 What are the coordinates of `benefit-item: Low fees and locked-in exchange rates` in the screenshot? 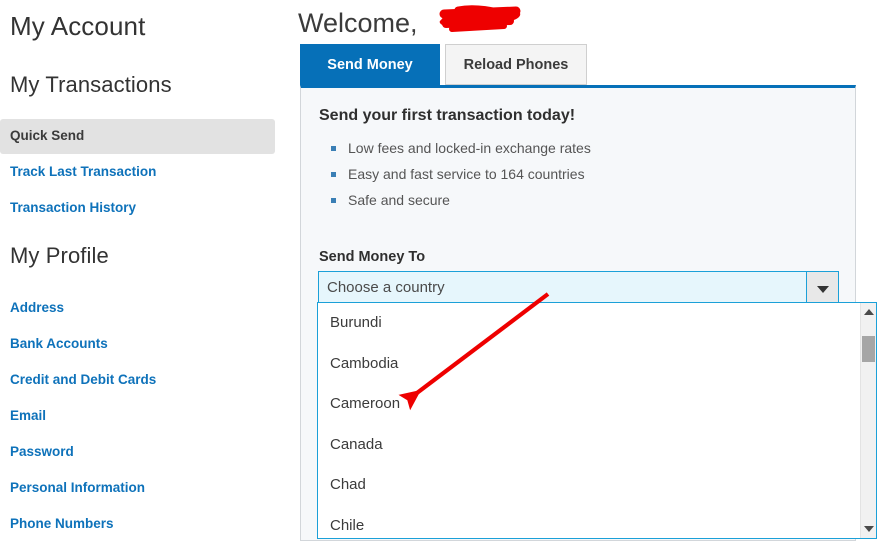 It's located at (461, 148).